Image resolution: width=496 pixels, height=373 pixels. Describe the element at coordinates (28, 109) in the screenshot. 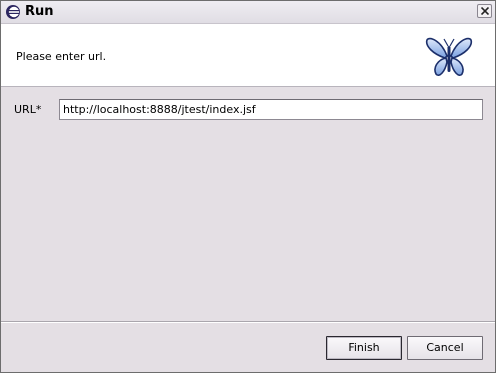

I see `url-label: URL*` at that location.